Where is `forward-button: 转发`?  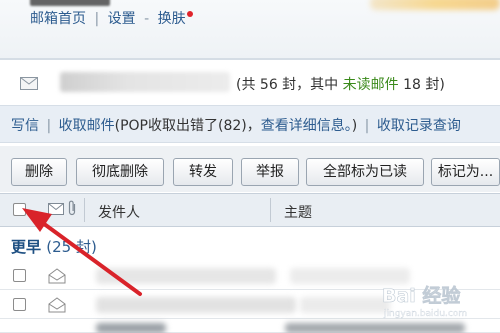 forward-button: 转发 is located at coordinates (203, 172).